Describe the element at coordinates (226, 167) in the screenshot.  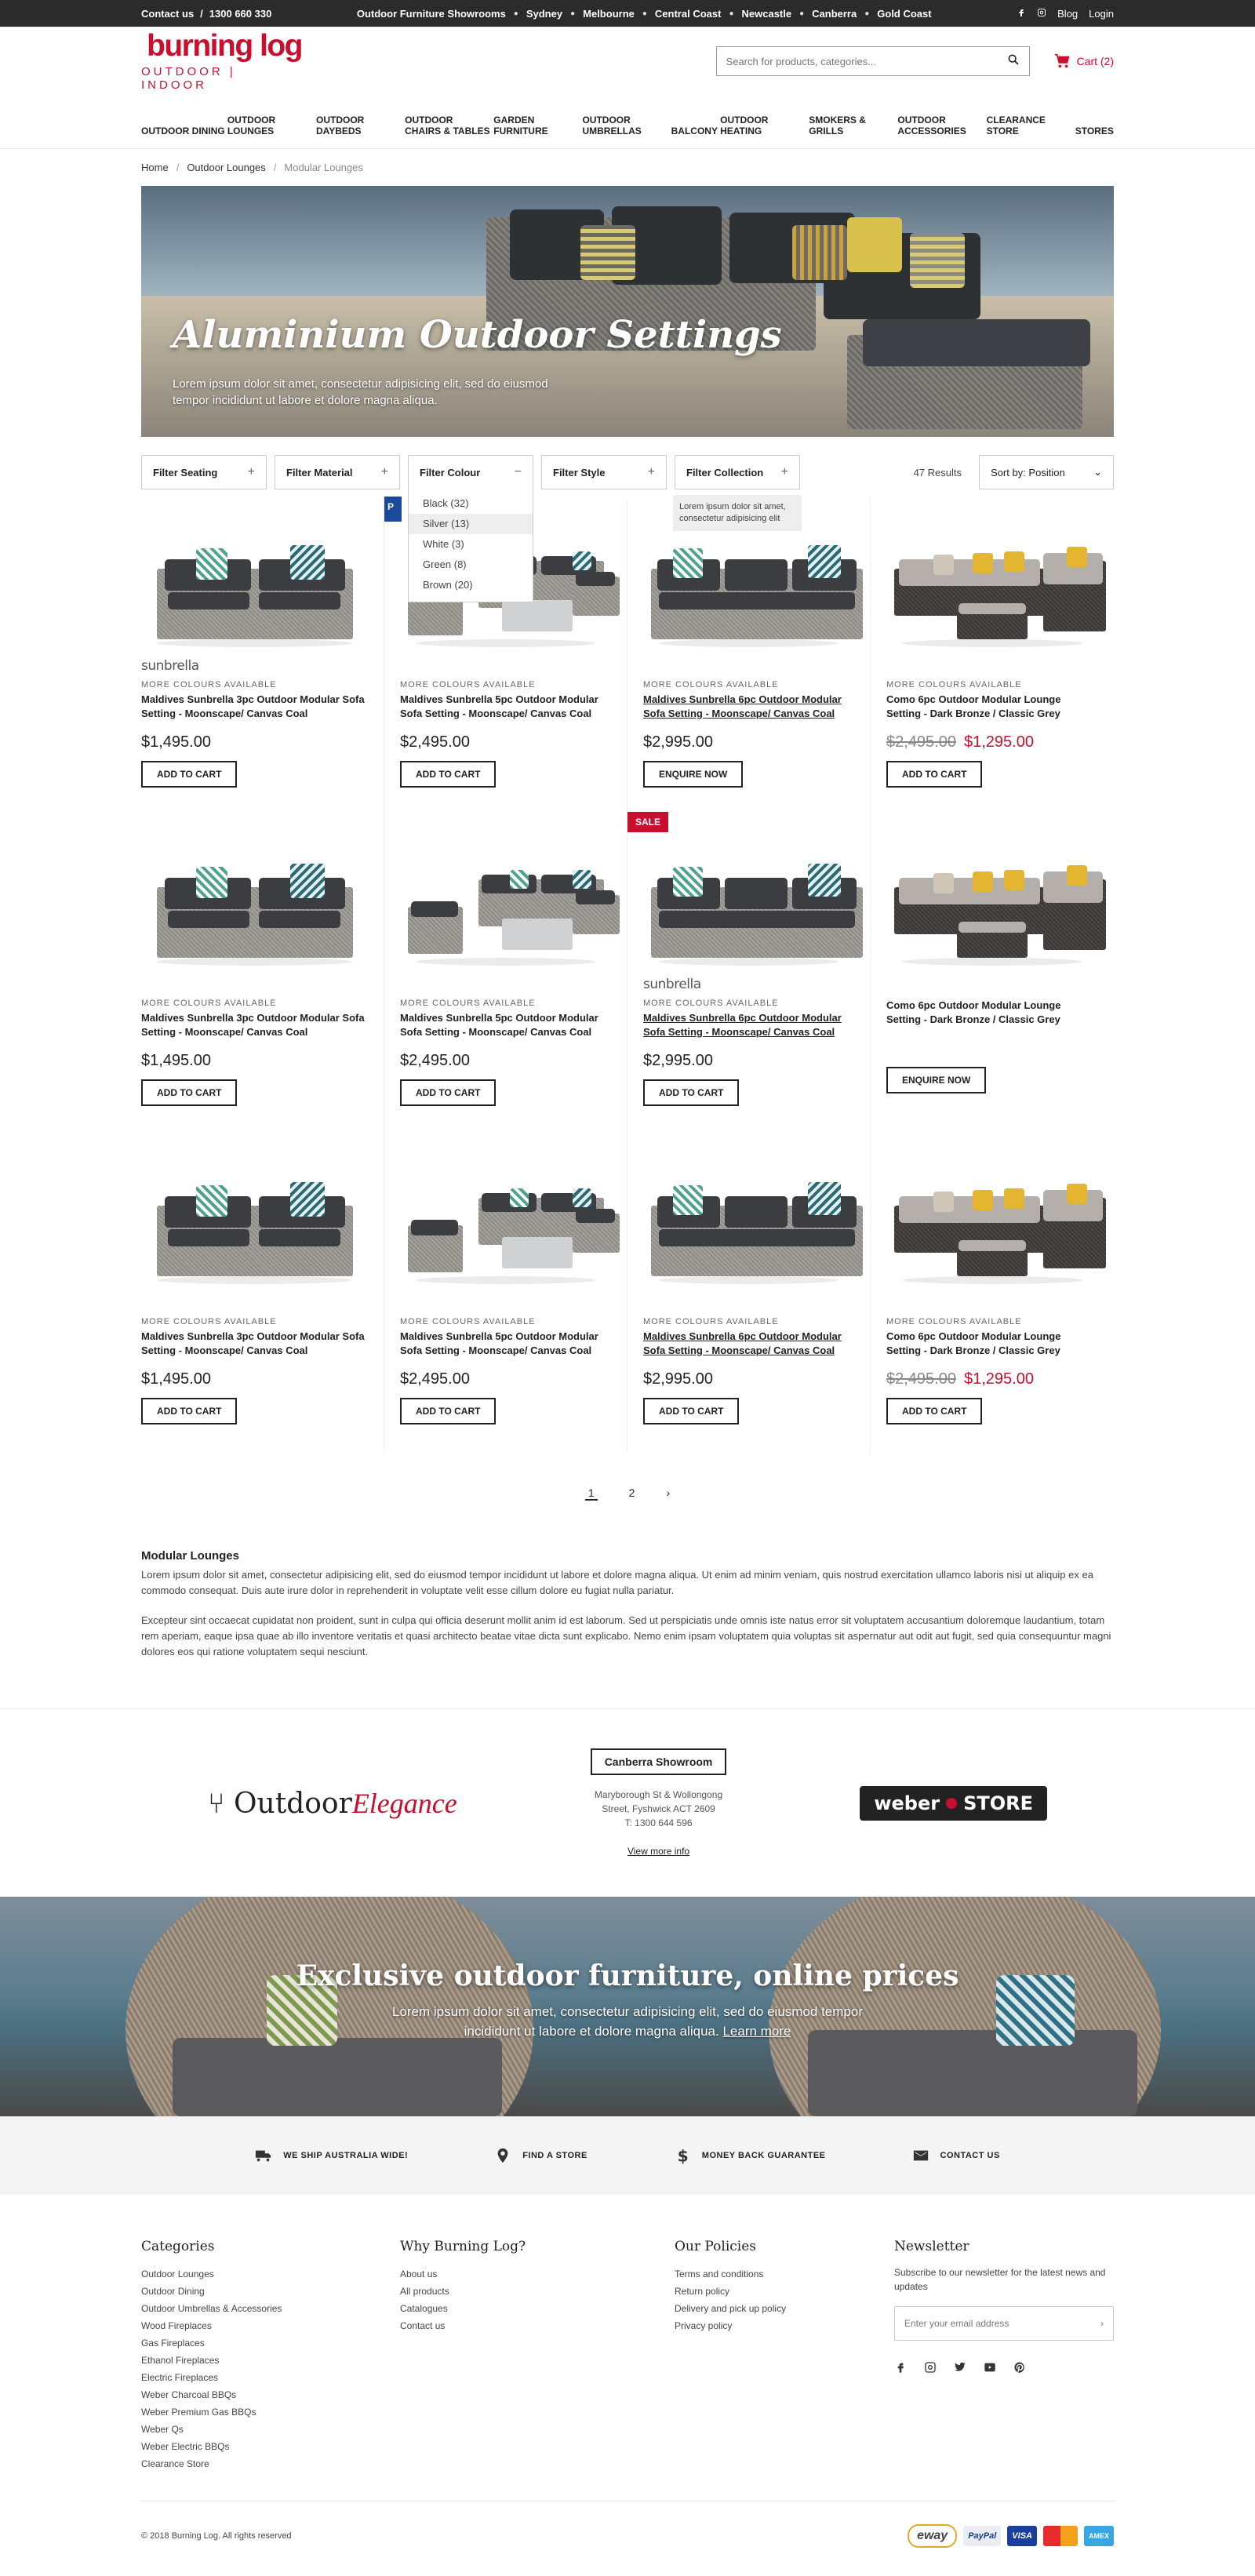
I see `breadcrumb-outdoor-lounges: Outdoor Lounges` at that location.